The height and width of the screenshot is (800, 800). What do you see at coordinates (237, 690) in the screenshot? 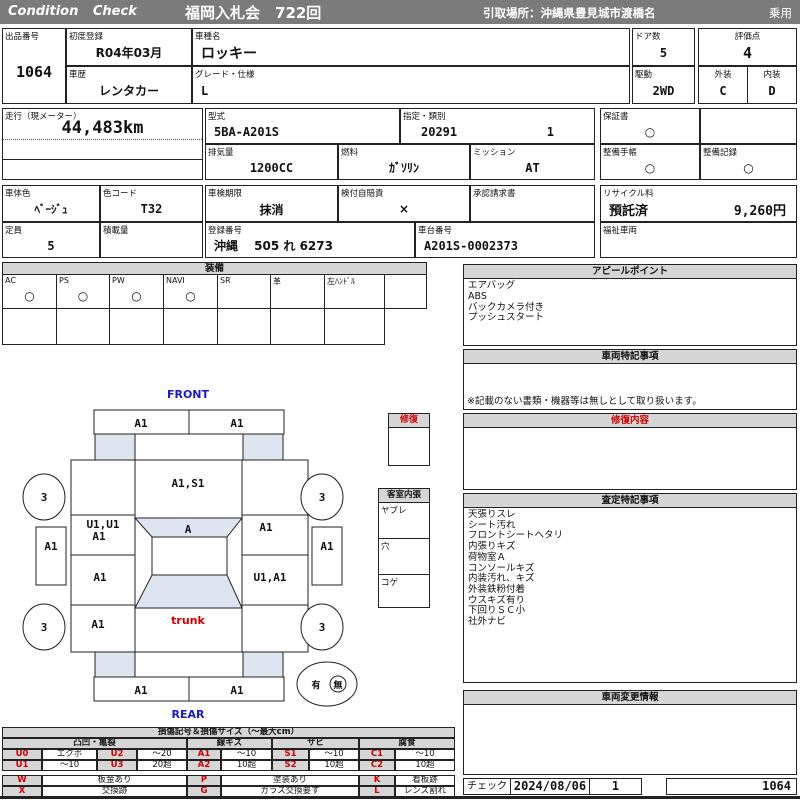
I see `rear-bumper-right-code: A1` at bounding box center [237, 690].